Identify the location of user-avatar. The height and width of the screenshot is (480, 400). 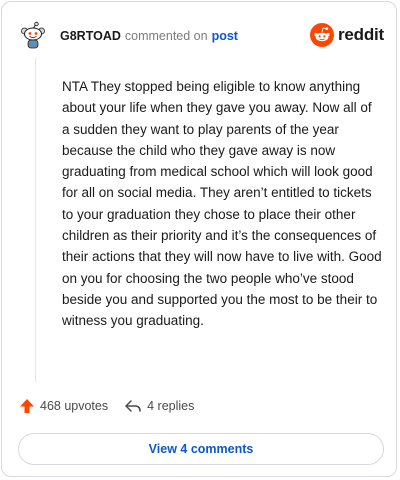
(33, 36).